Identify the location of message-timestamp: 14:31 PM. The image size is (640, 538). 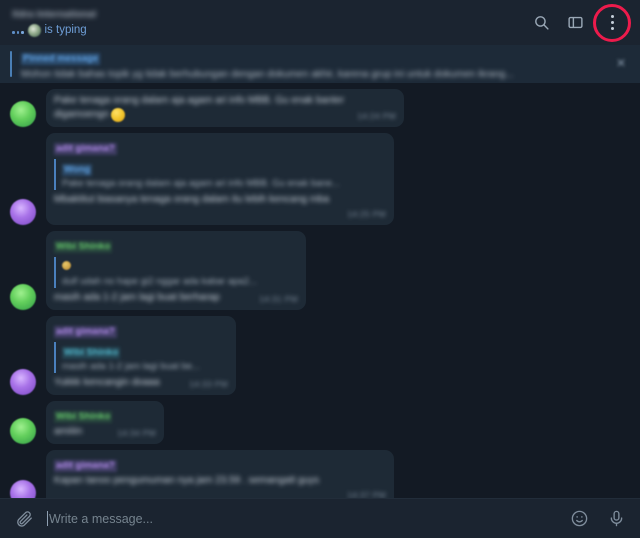
(278, 299).